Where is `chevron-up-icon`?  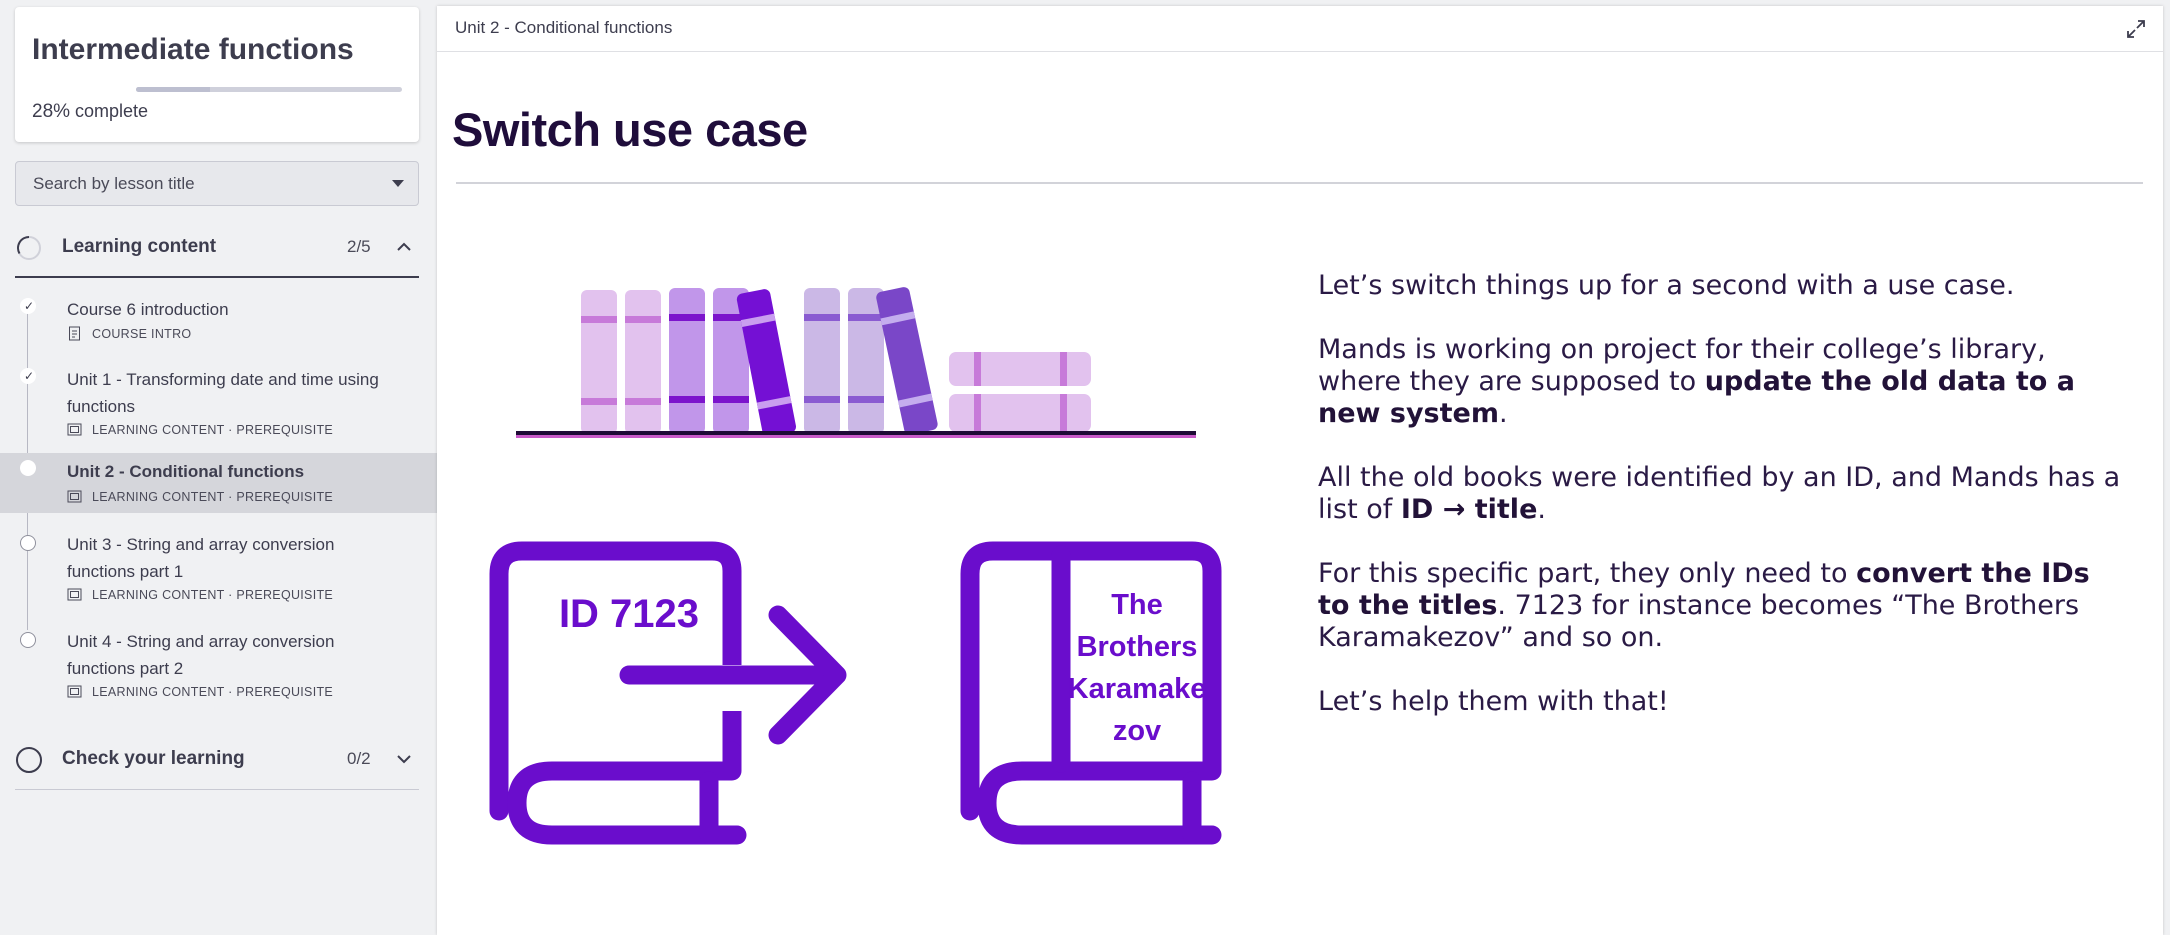 chevron-up-icon is located at coordinates (404, 247).